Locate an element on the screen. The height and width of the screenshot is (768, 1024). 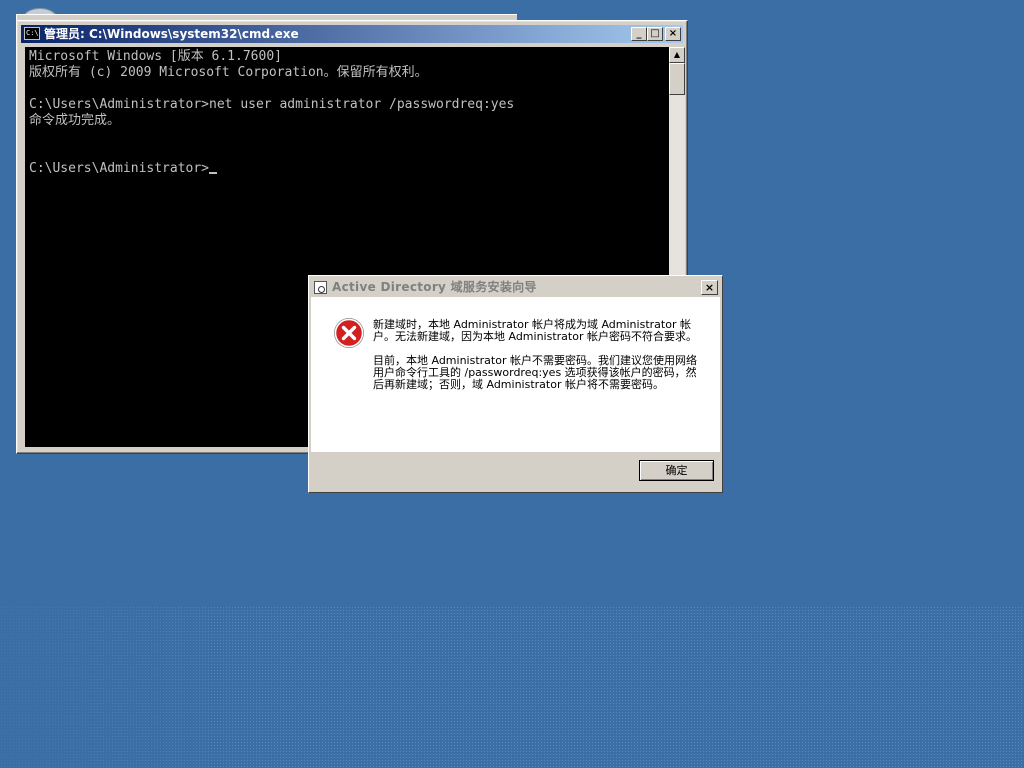
dialog-close-button: × is located at coordinates (709, 287).